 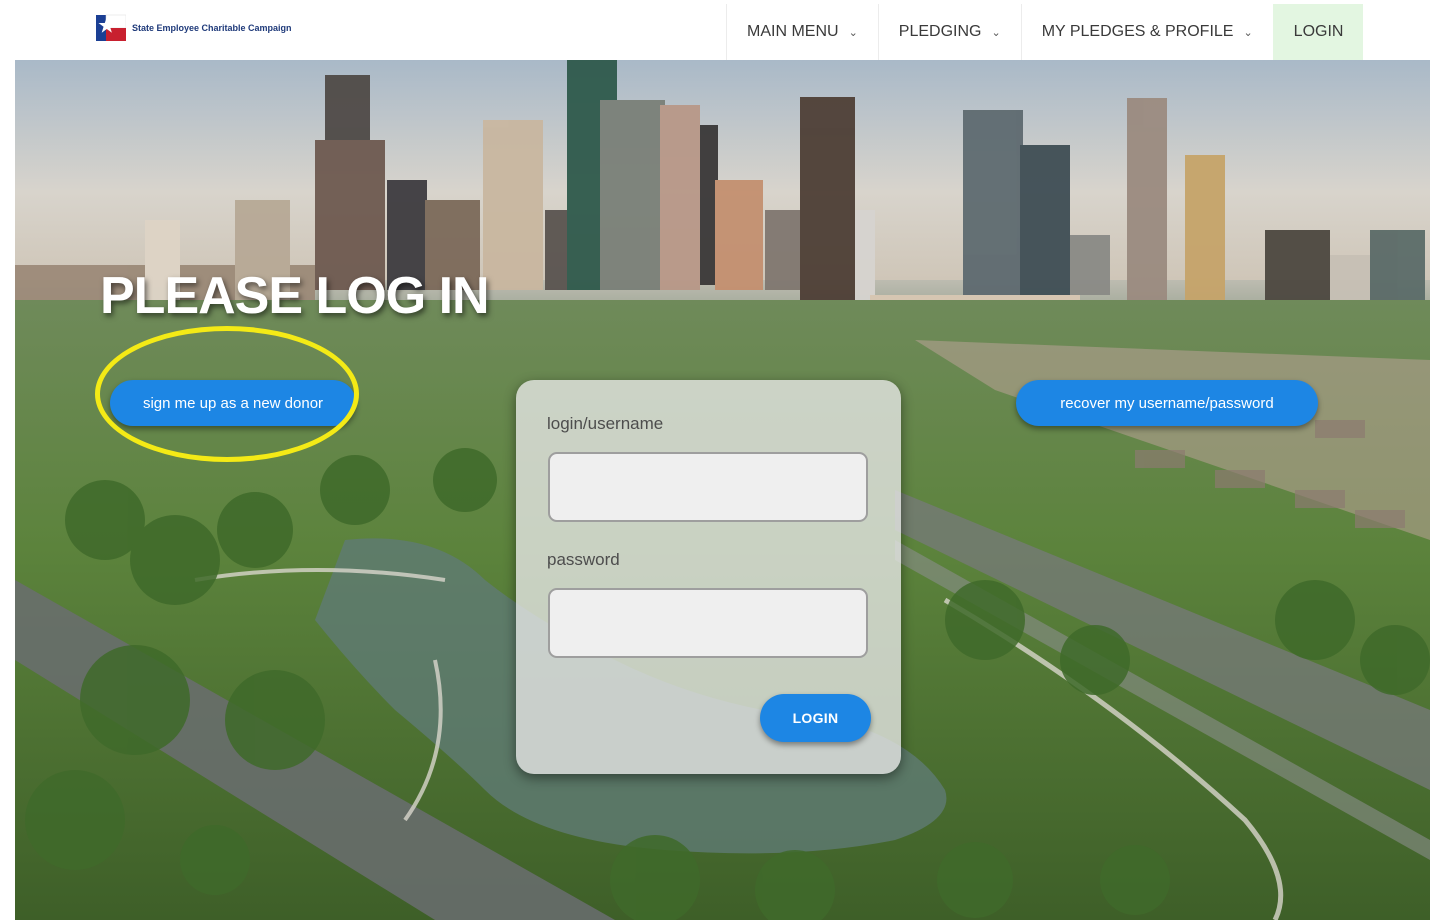 What do you see at coordinates (295, 296) in the screenshot?
I see `page-title: PLEASE LOG IN` at bounding box center [295, 296].